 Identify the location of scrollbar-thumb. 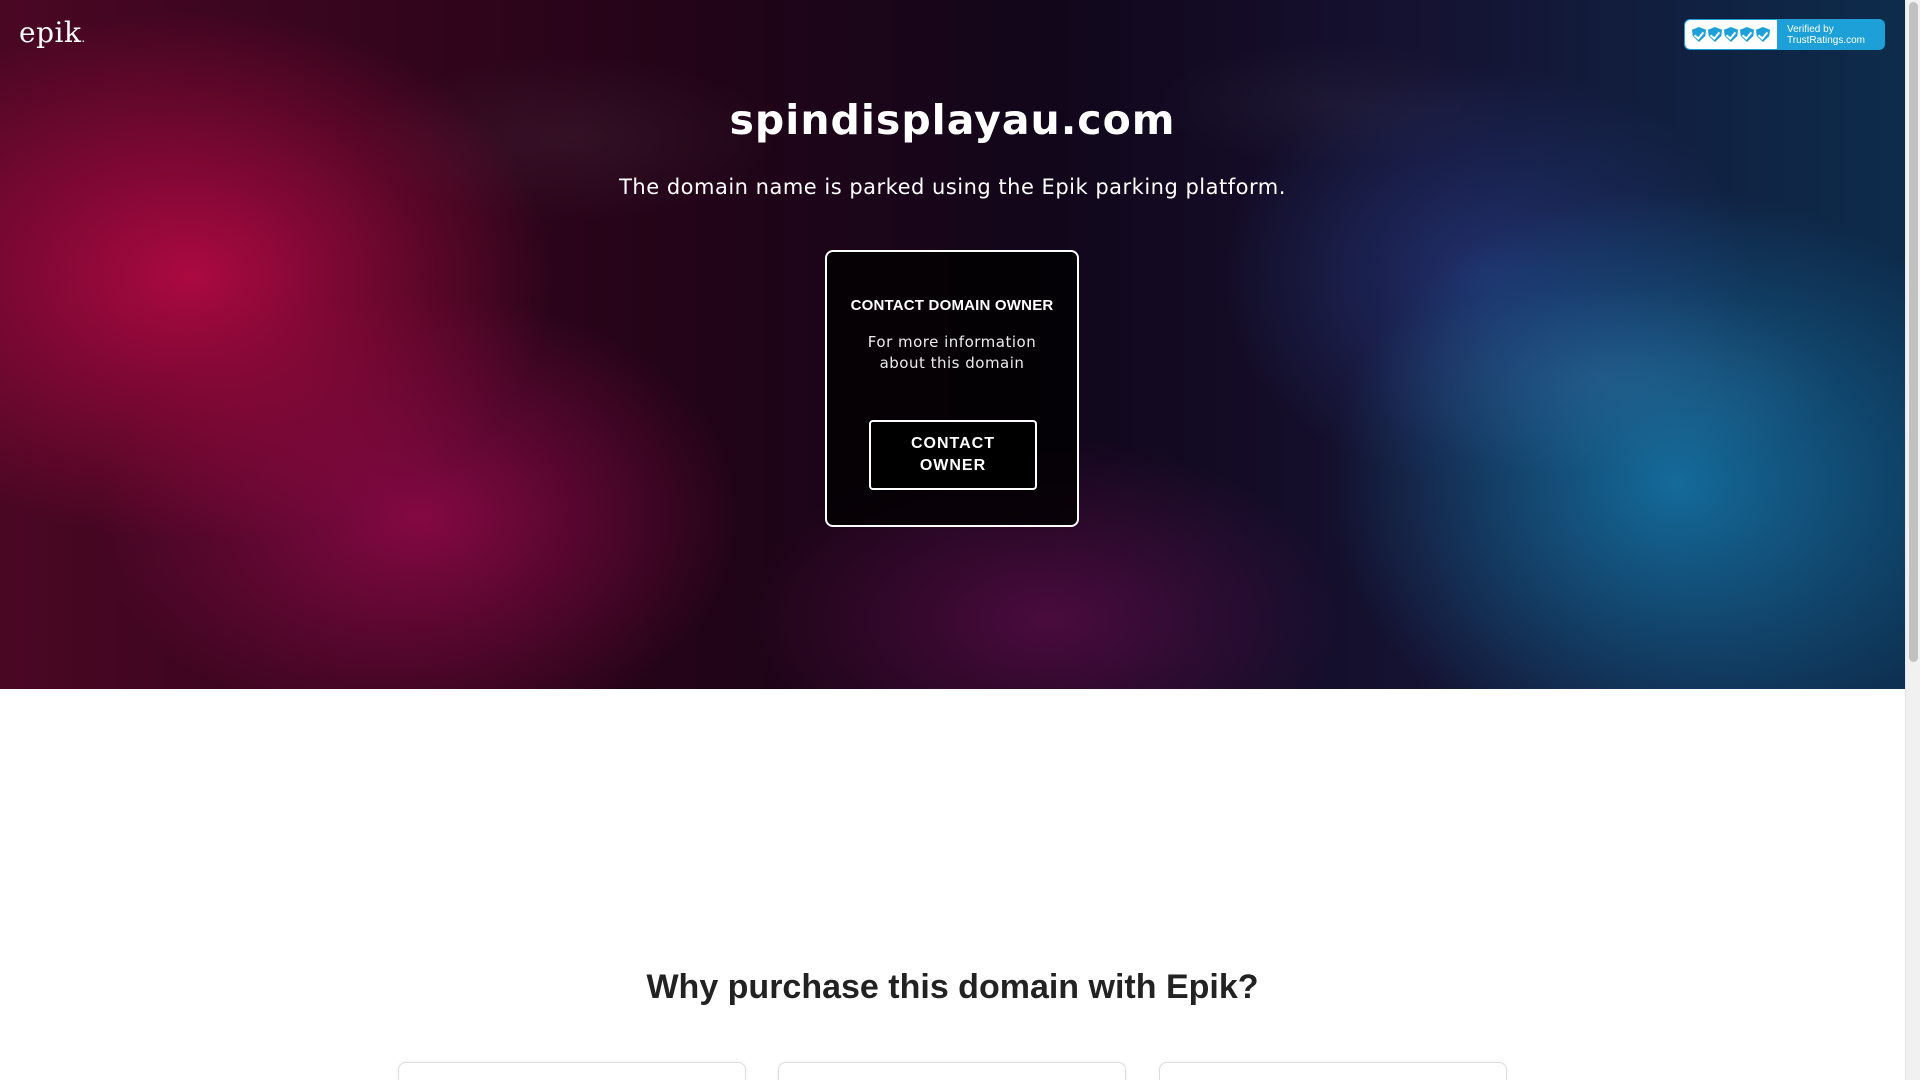
(1913, 332).